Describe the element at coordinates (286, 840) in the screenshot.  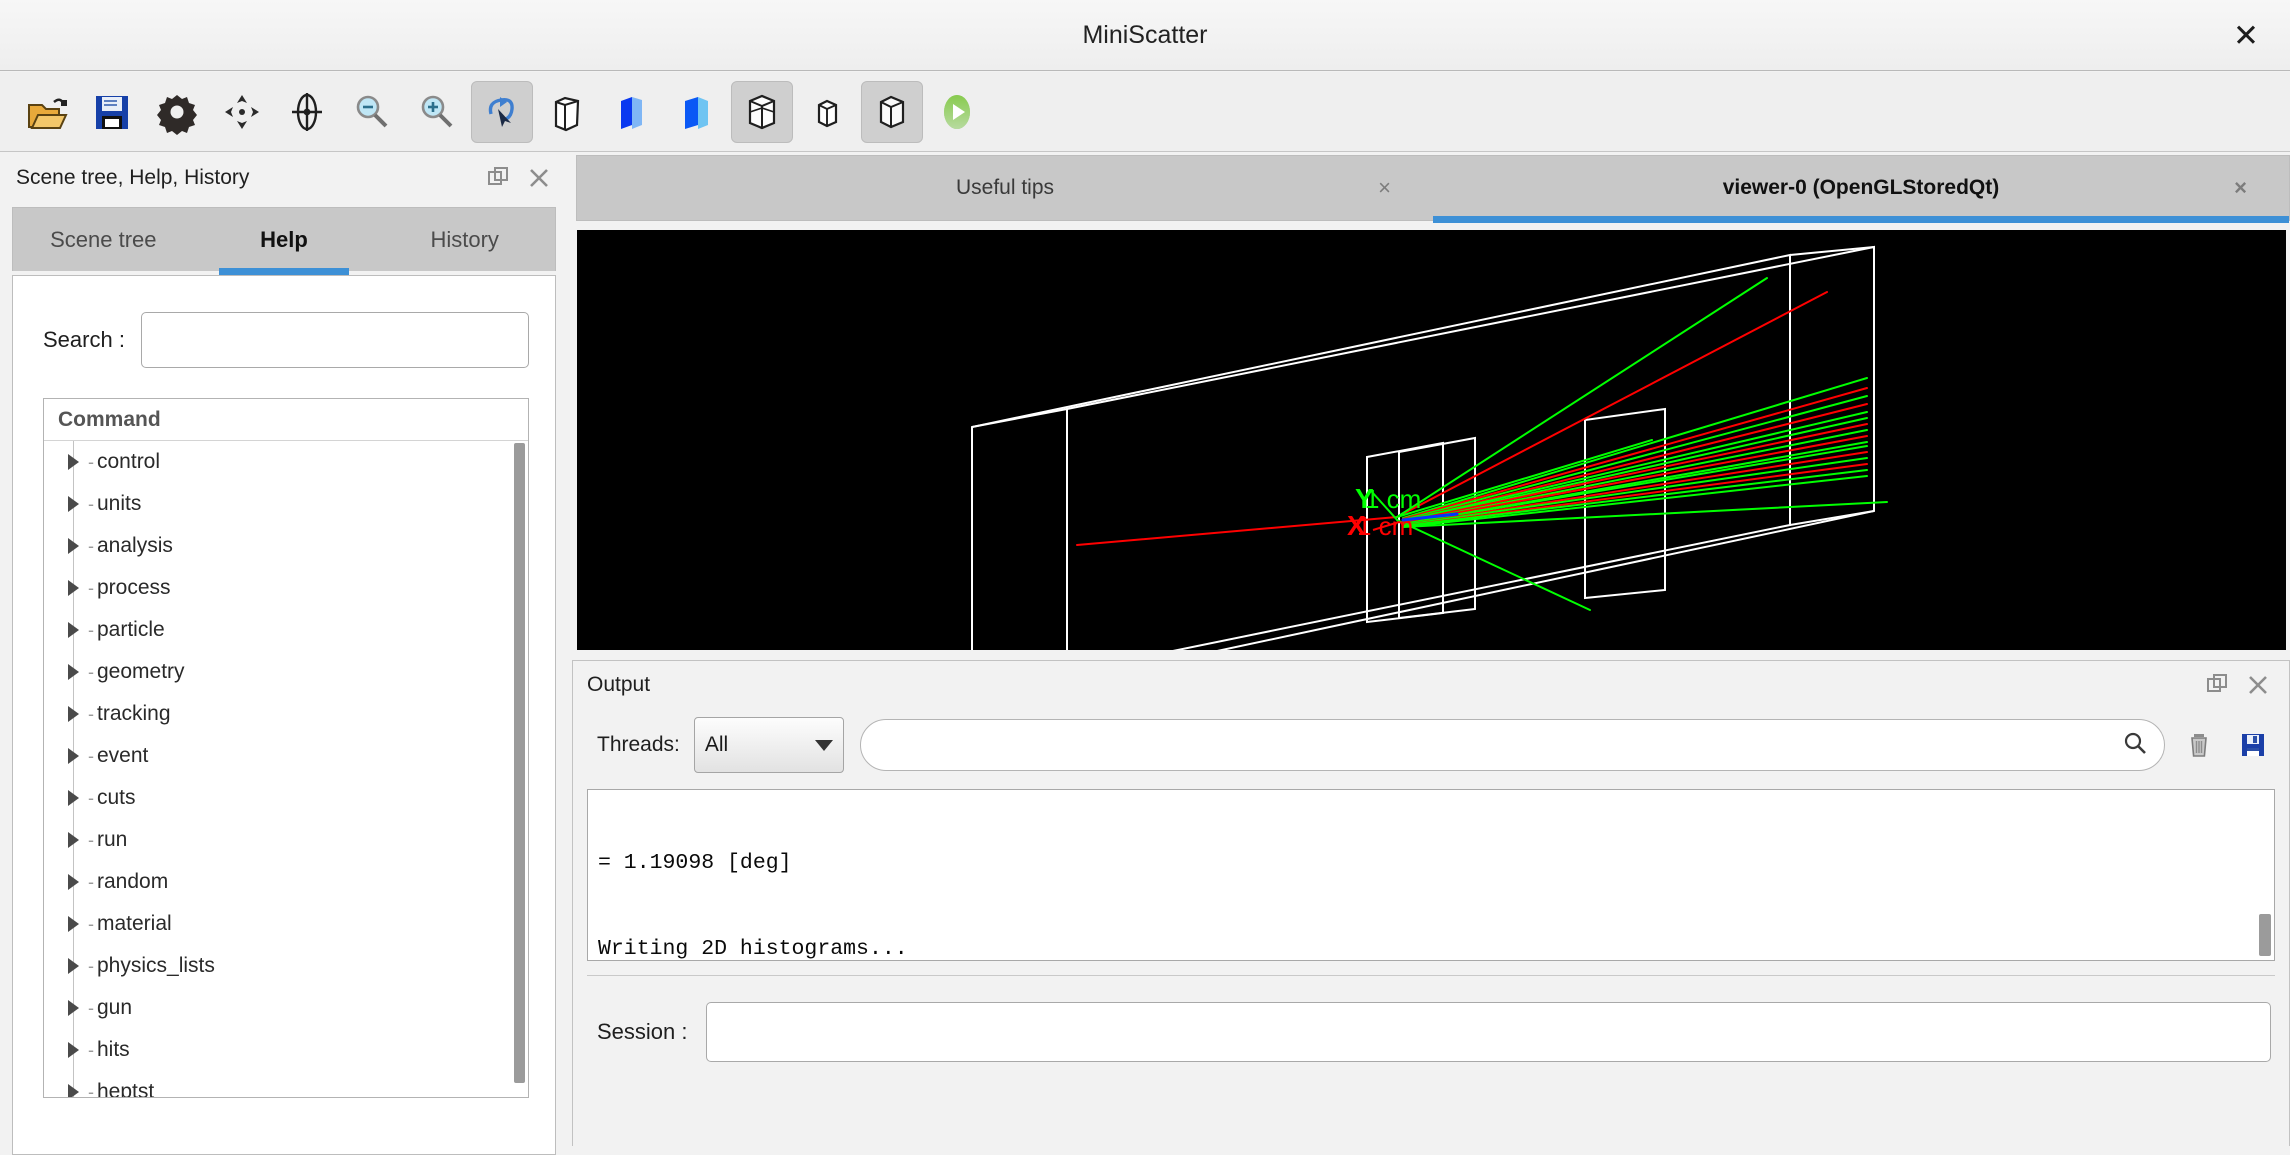
I see `tree-item-run: - run` at that location.